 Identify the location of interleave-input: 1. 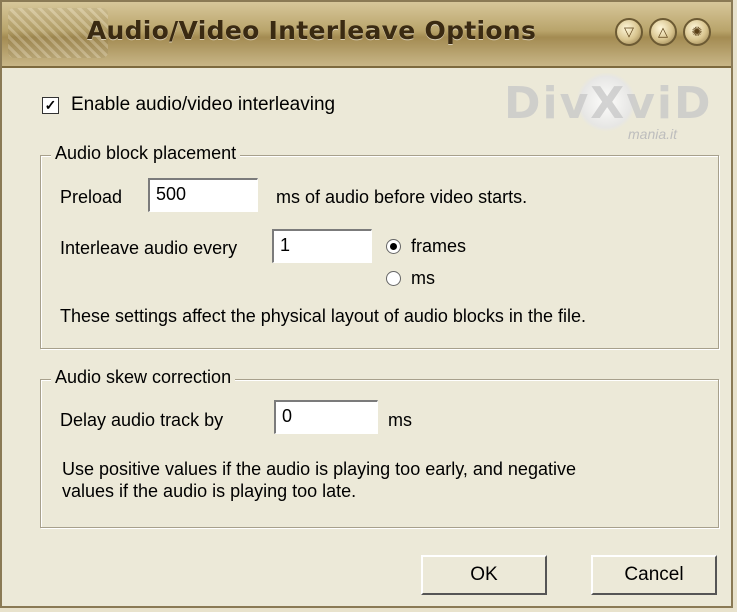
(322, 246).